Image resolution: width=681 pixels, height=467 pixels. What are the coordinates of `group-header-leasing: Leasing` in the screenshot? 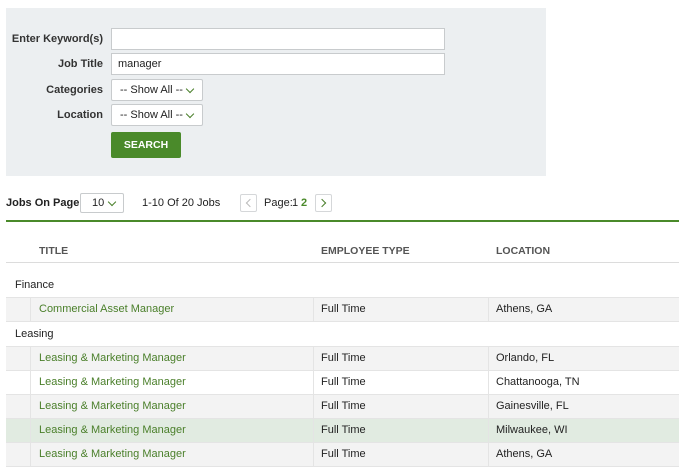 It's located at (342, 334).